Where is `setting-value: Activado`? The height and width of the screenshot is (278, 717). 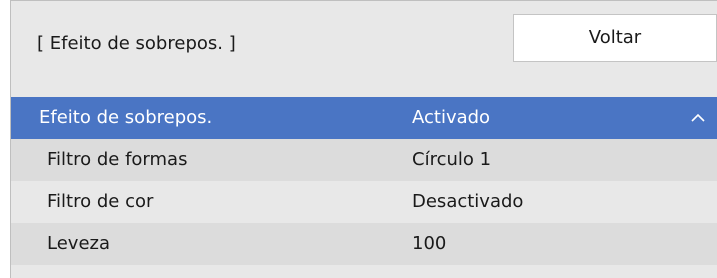
setting-value: Activado is located at coordinates (451, 117).